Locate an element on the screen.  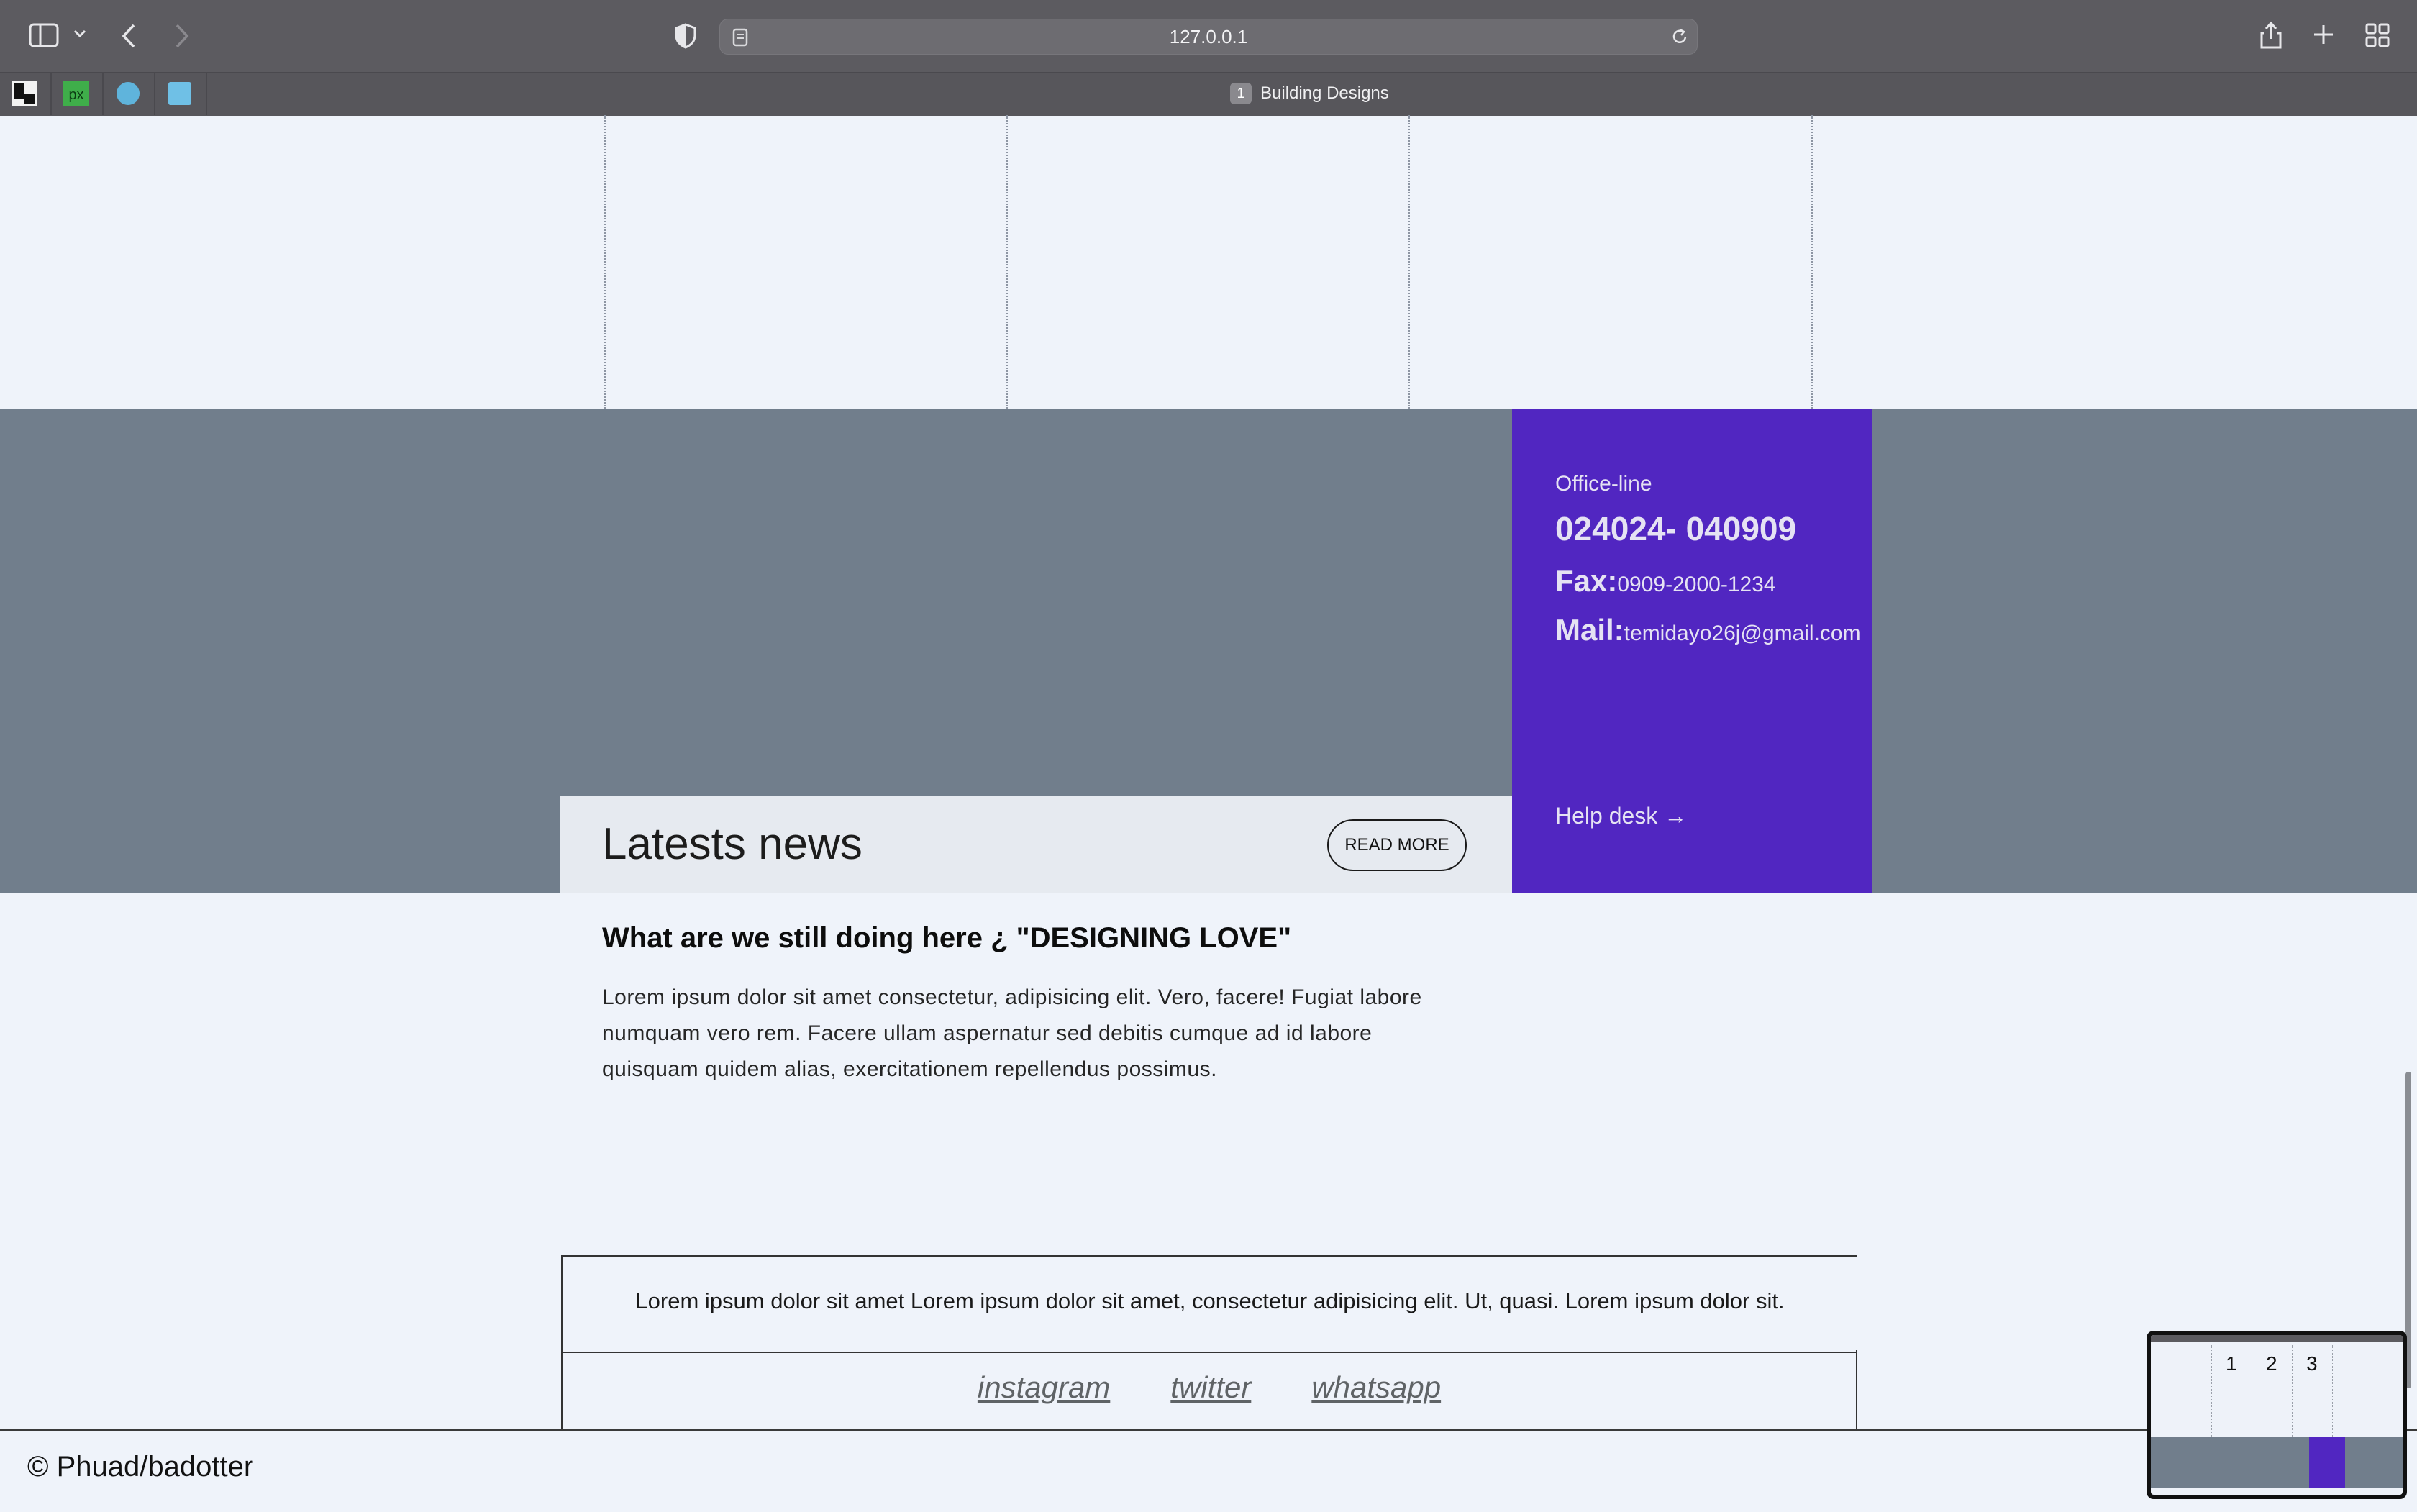
mail-info: Mail:temidayo26j@gmail.com is located at coordinates (1708, 630).